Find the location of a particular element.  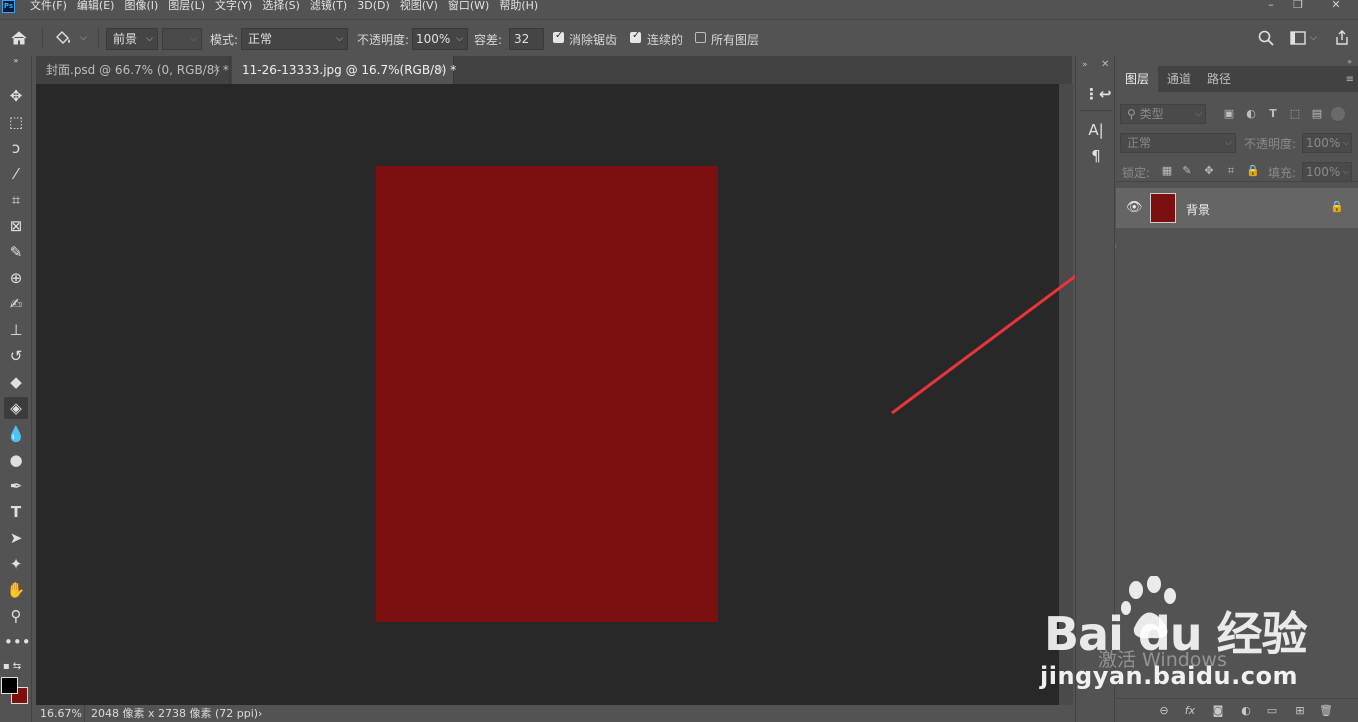

swap-colors-icon: ▪ ⇆ is located at coordinates (12, 667).